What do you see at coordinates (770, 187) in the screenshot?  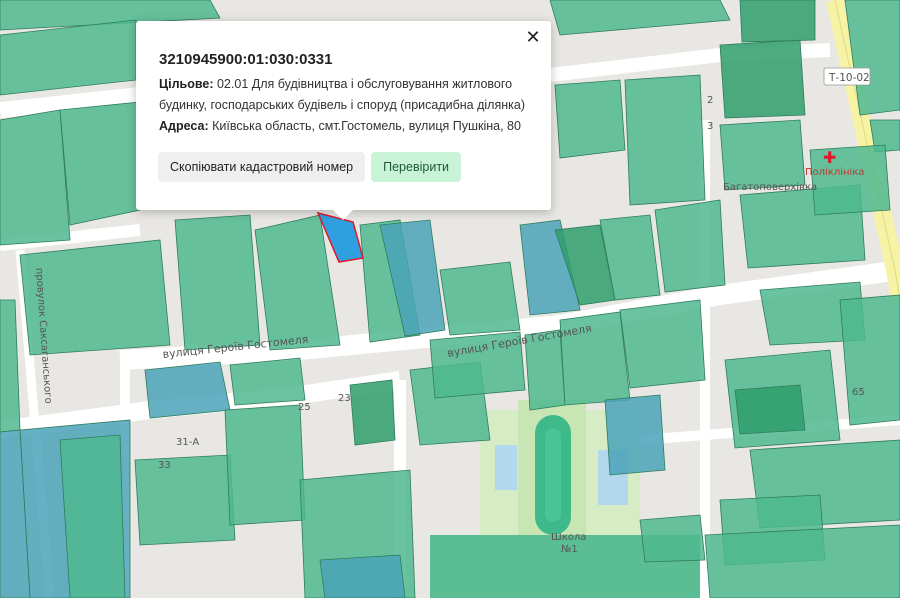 I see `multistorey-label: Багатоповерхівка` at bounding box center [770, 187].